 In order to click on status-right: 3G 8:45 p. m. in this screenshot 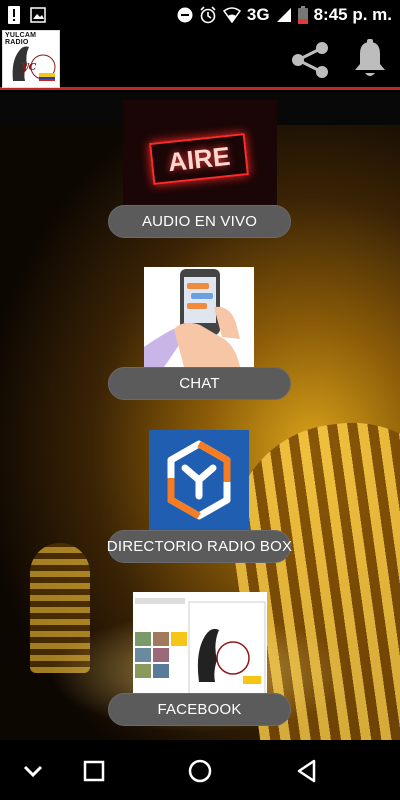, I will do `click(284, 15)`.